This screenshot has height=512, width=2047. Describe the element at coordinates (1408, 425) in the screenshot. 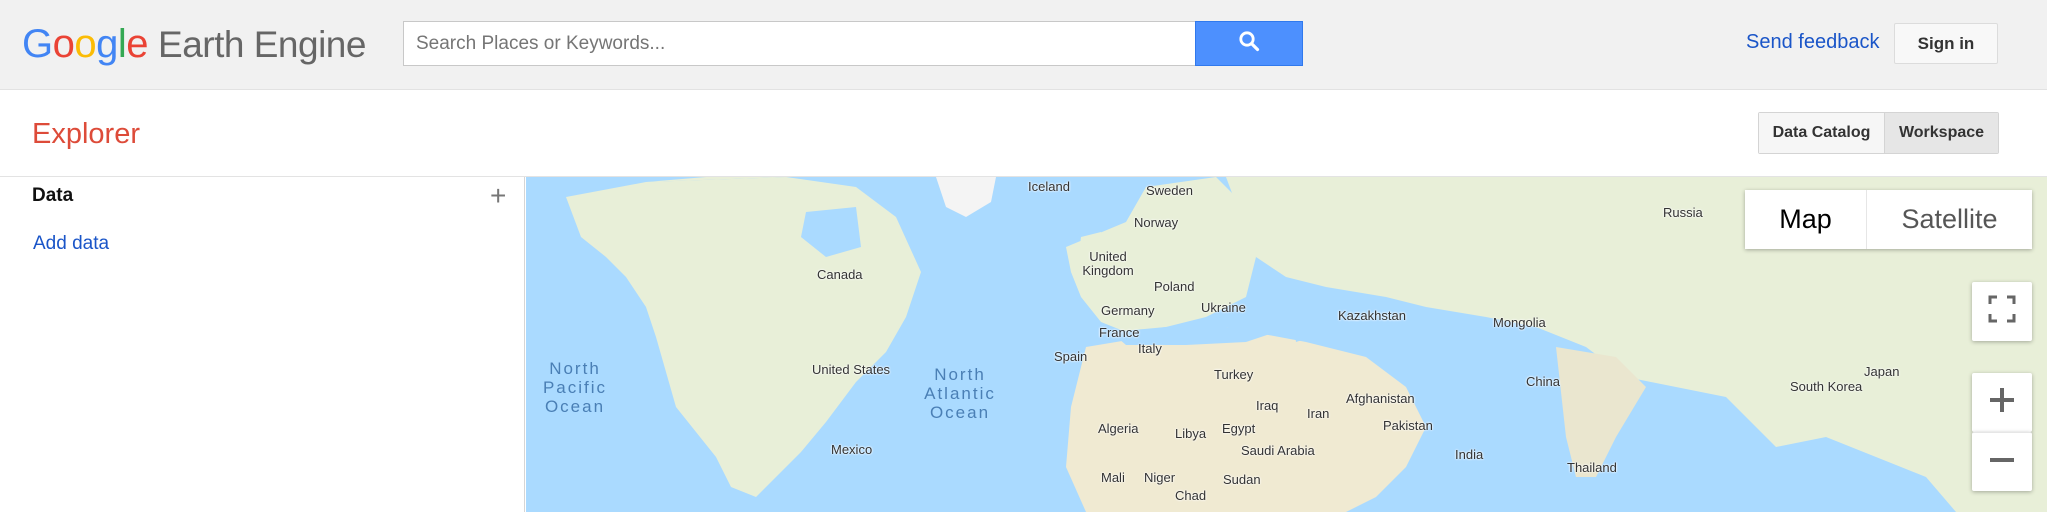

I see `map-label-country: Pakistan` at that location.